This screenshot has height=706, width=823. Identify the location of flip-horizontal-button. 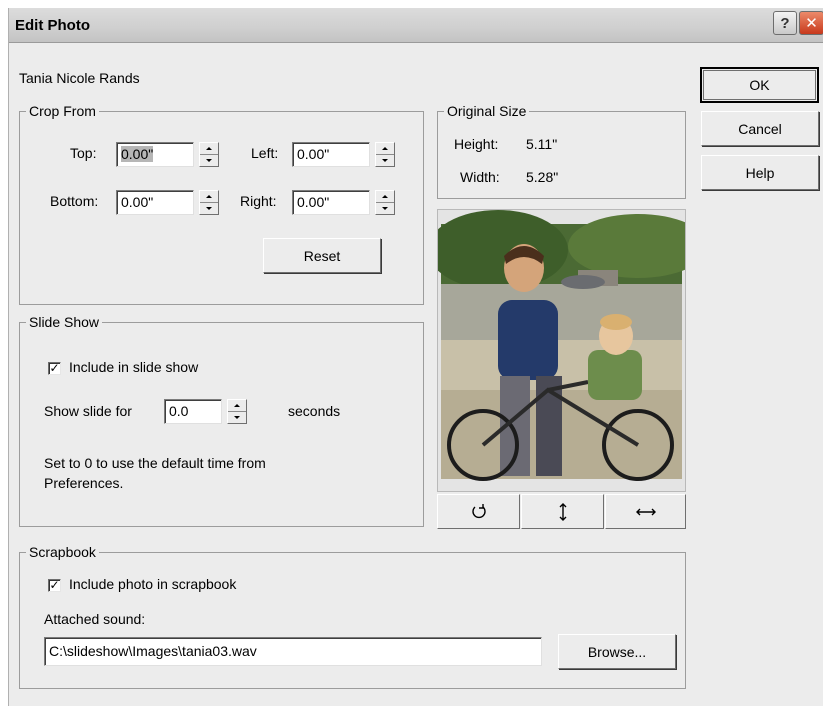
(645, 511).